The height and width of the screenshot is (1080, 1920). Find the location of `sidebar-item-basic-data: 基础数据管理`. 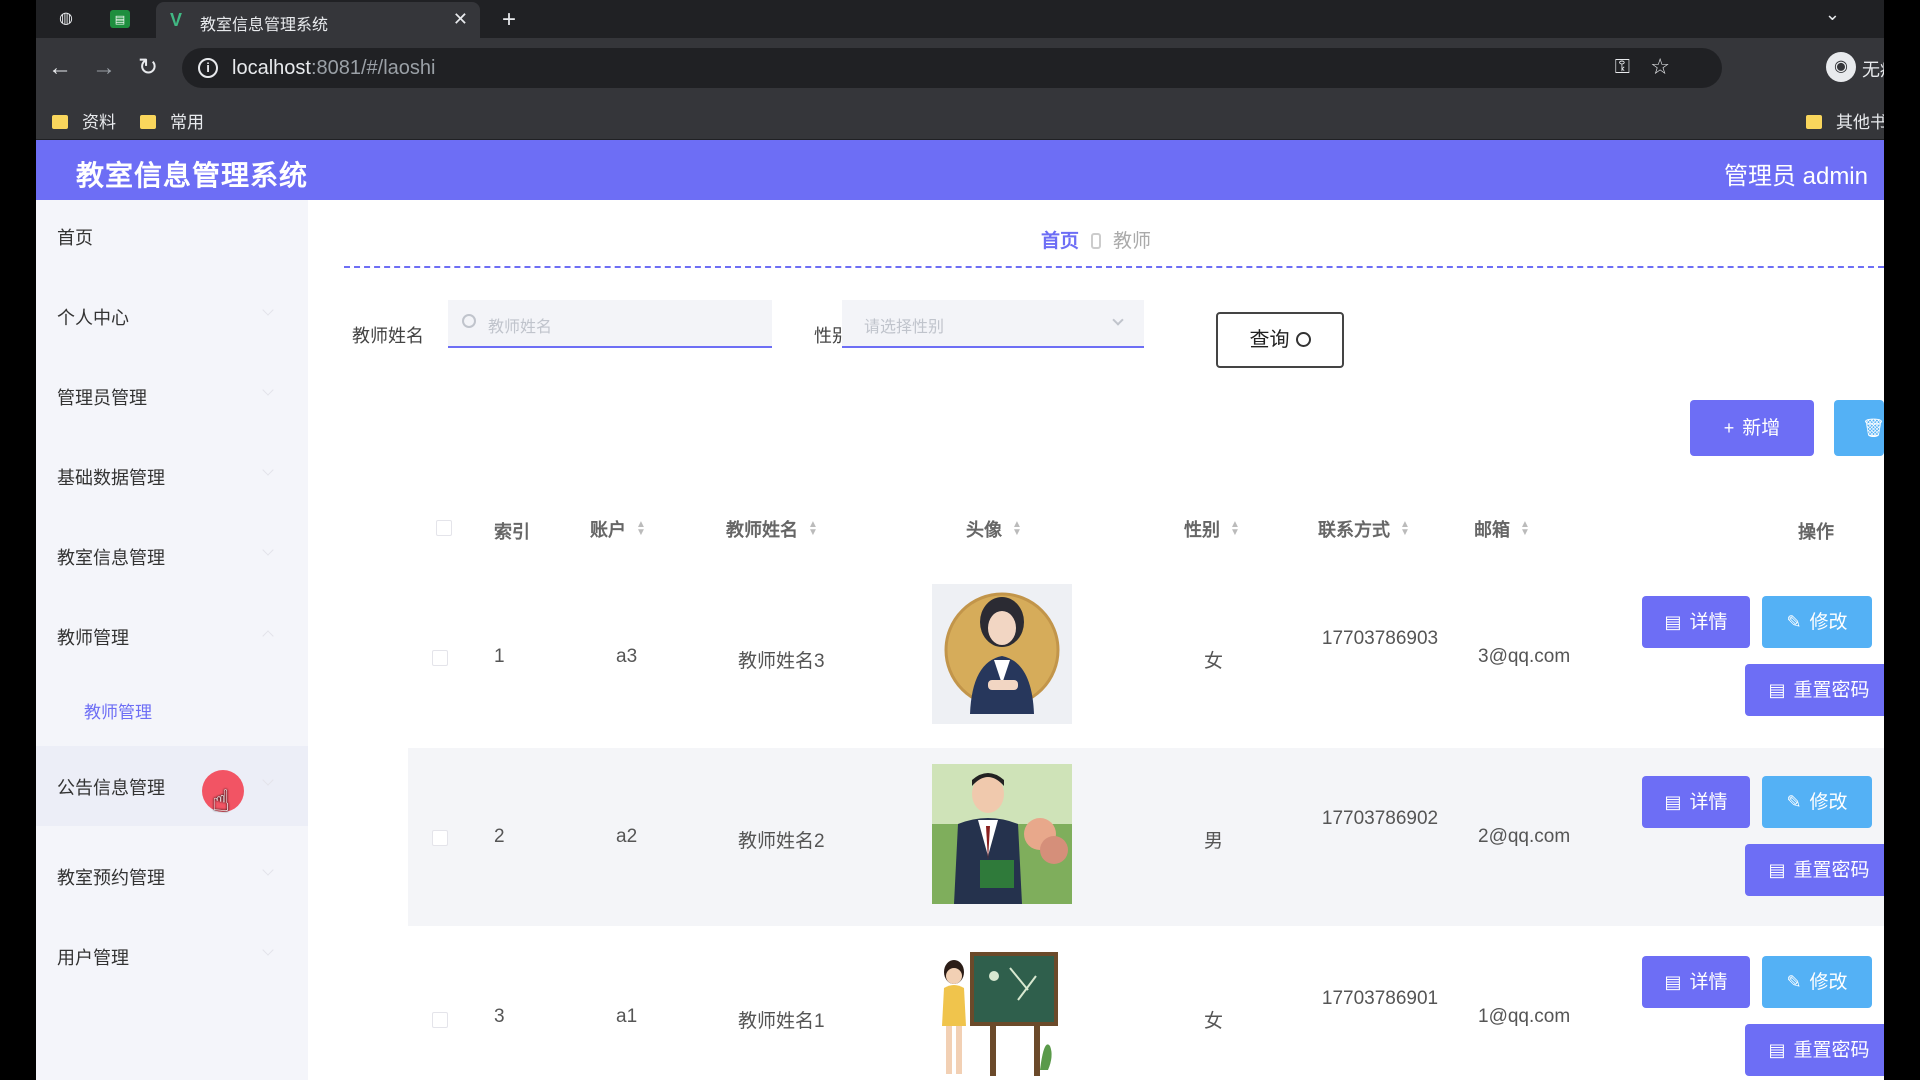

sidebar-item-basic-data: 基础数据管理 is located at coordinates (172, 476).